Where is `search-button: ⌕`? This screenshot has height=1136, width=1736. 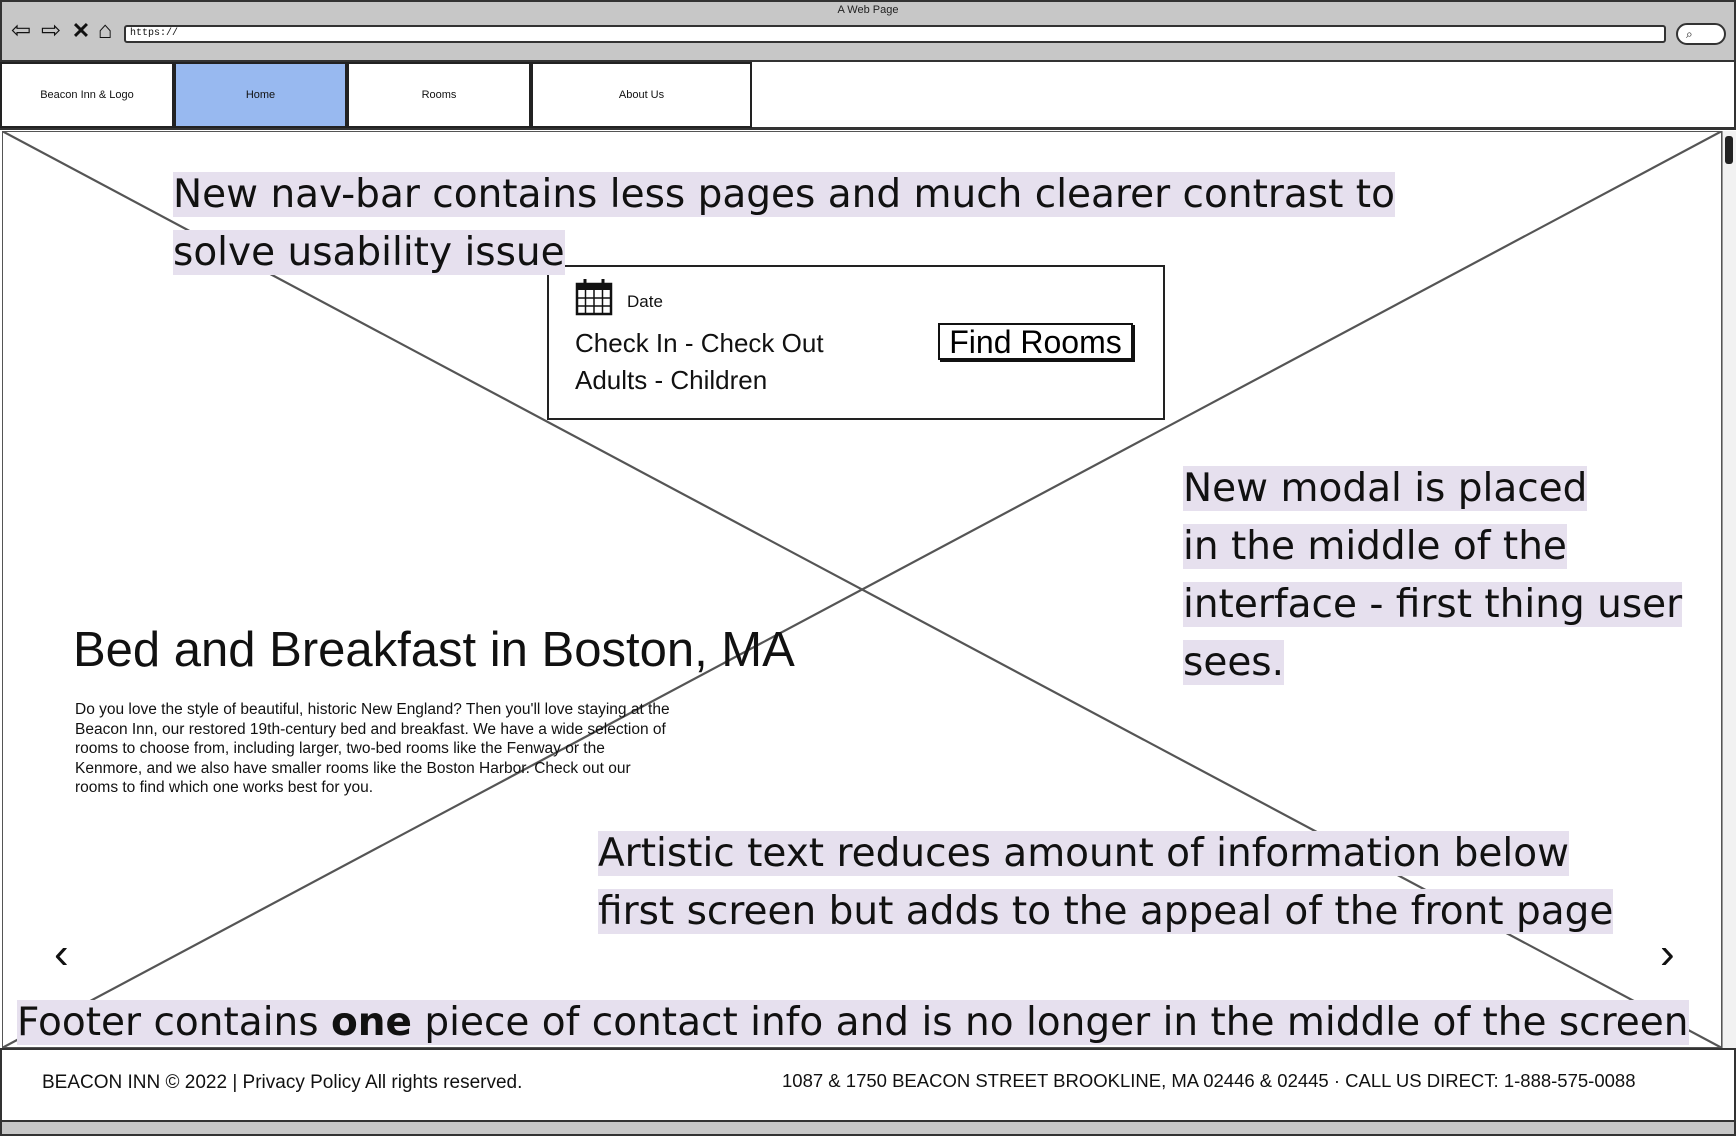 search-button: ⌕ is located at coordinates (1701, 34).